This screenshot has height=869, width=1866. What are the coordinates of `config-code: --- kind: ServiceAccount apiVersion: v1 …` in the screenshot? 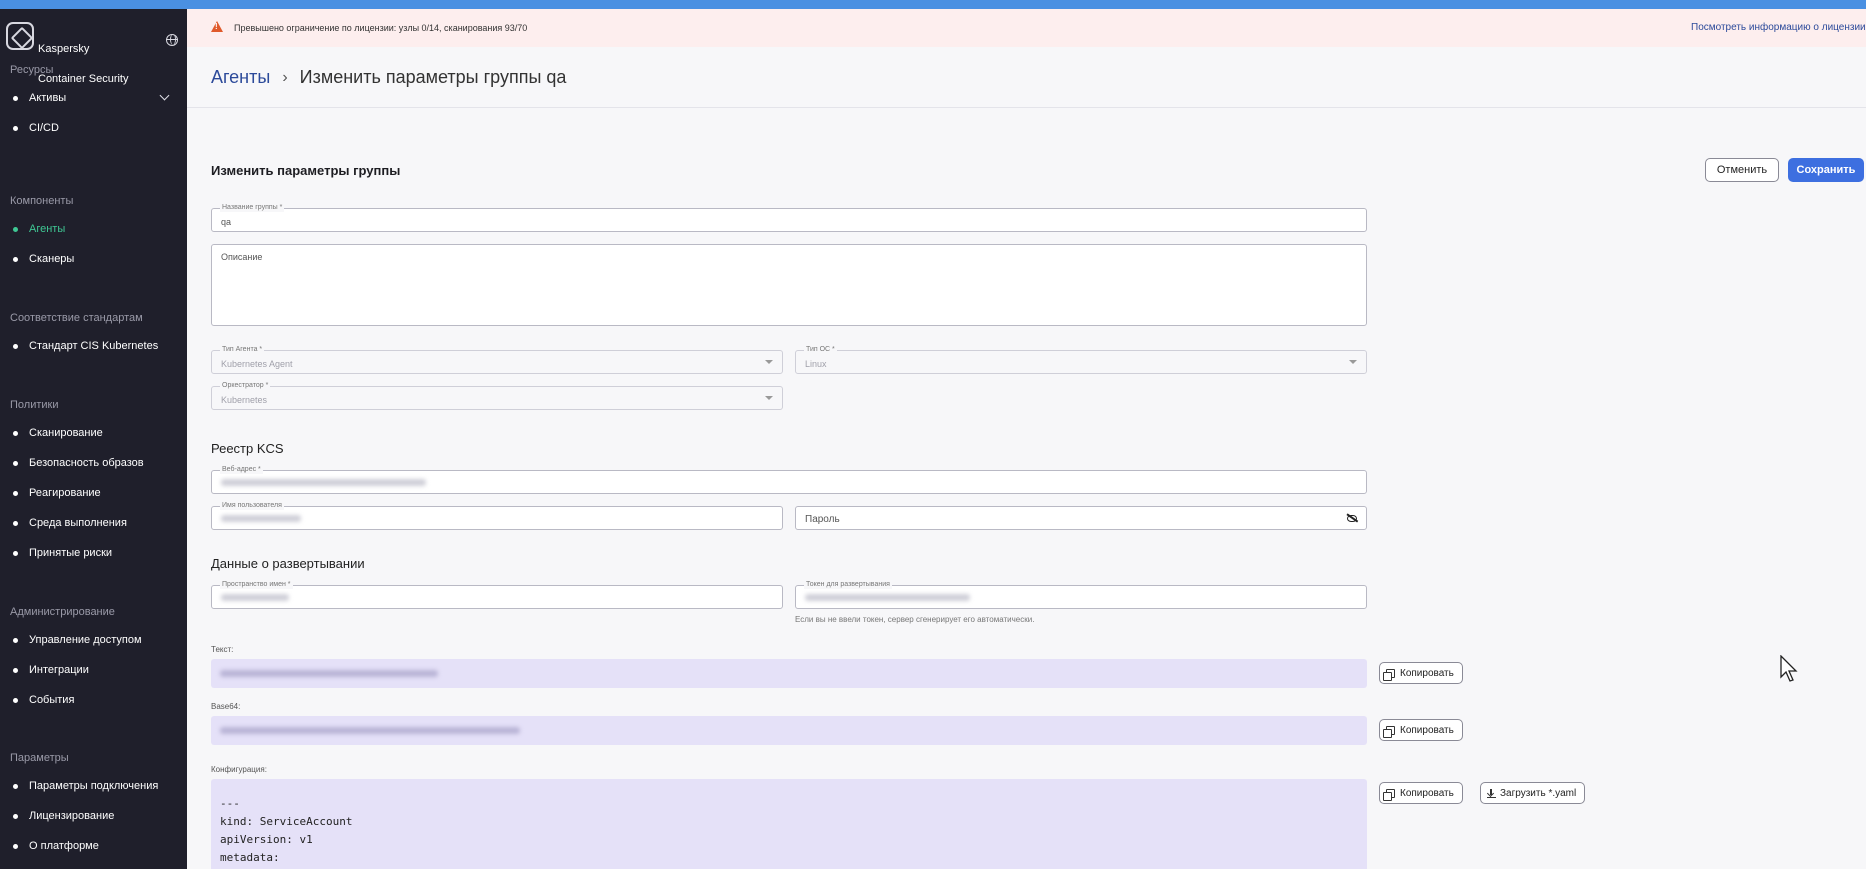 It's located at (286, 831).